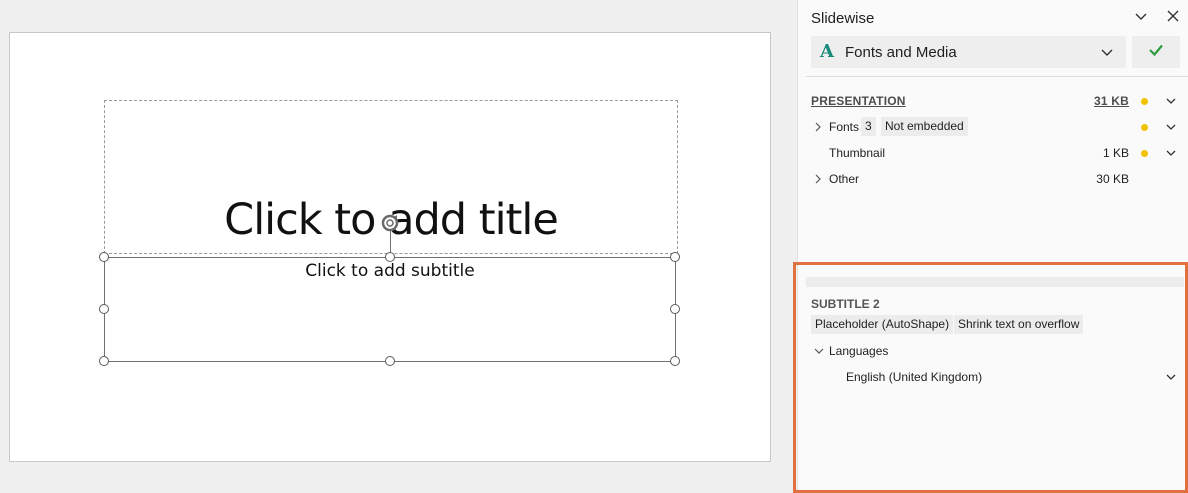  I want to click on resize-handle-top-right, so click(675, 257).